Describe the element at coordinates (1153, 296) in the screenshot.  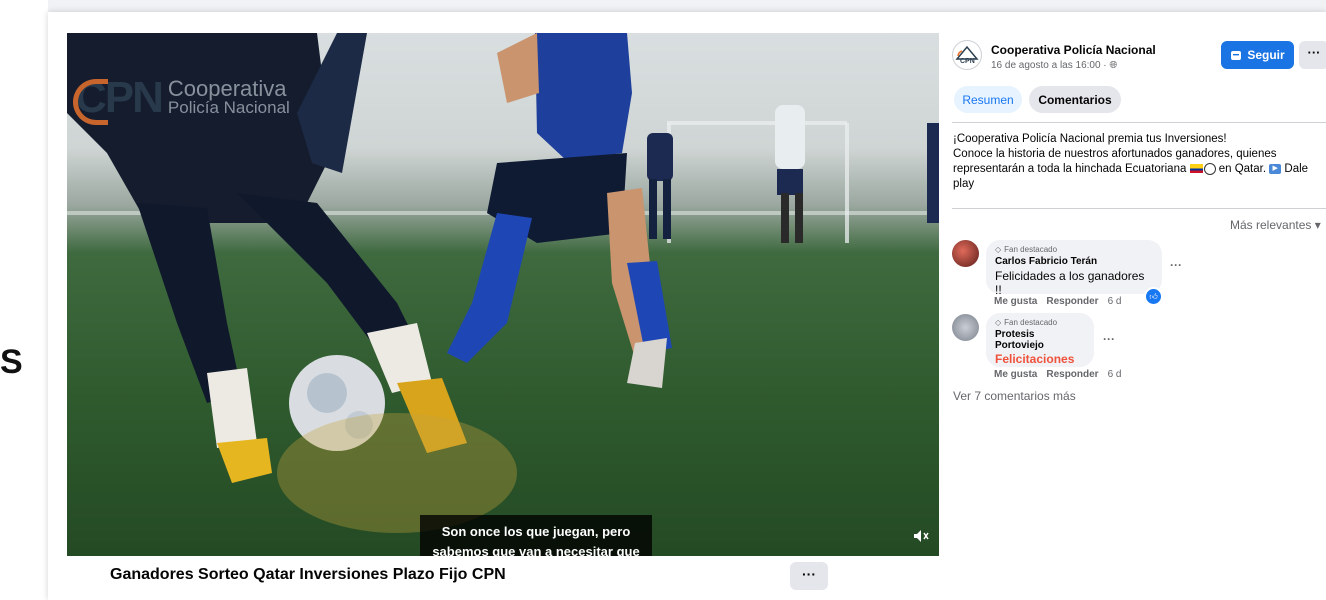
I see `like-reaction-icon: 👍︎` at that location.